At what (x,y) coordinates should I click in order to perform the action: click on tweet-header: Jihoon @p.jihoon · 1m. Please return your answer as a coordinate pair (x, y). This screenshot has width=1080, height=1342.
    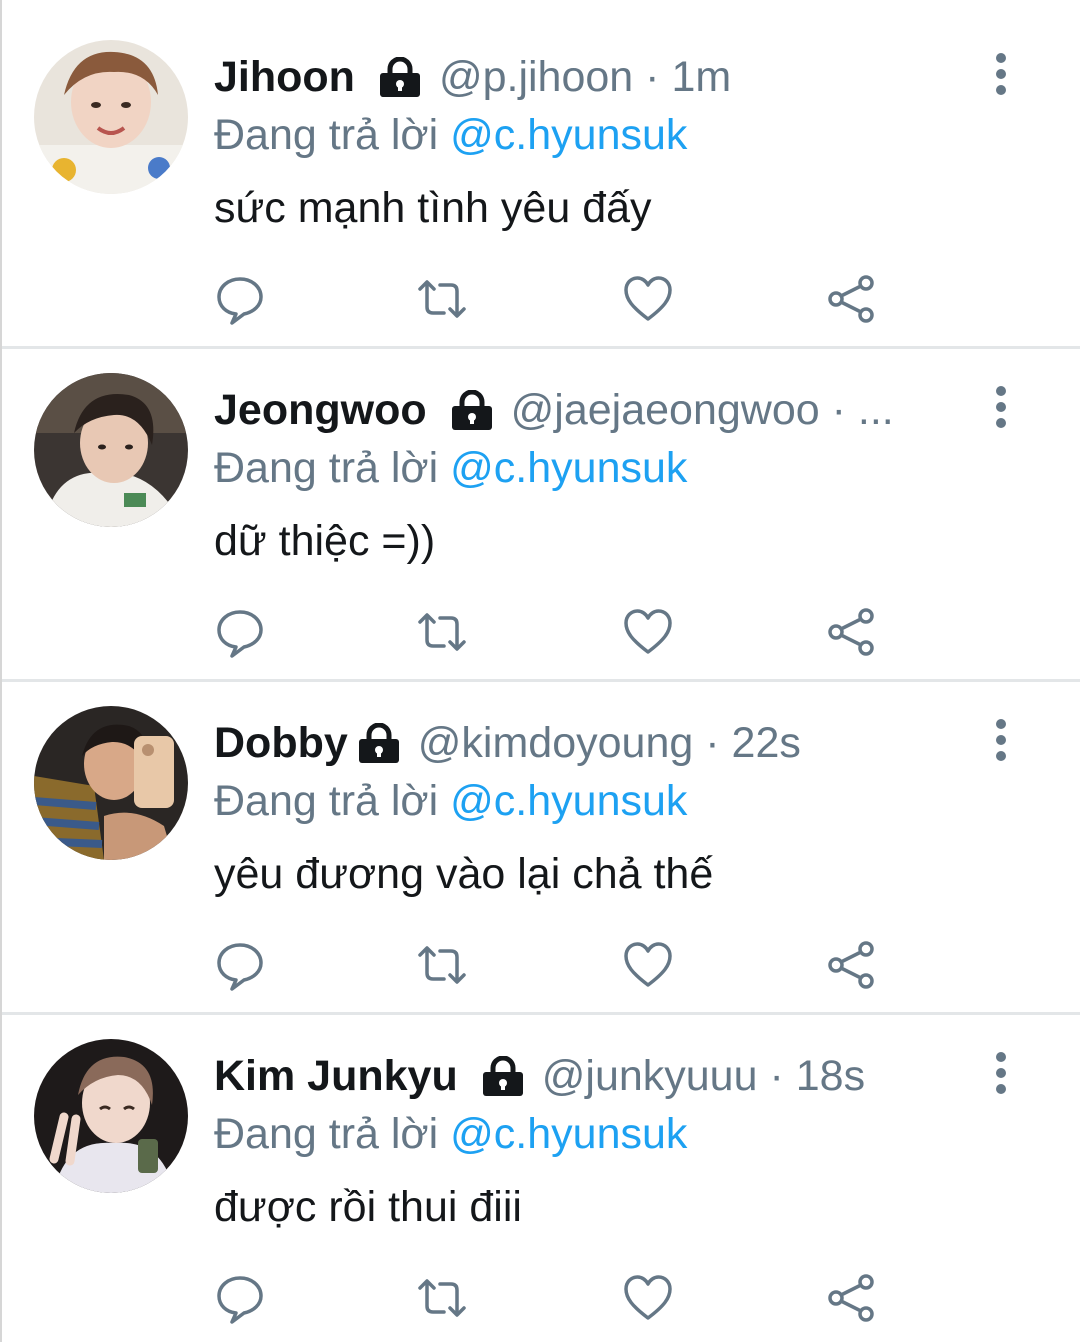
    Looking at the image, I should click on (584, 77).